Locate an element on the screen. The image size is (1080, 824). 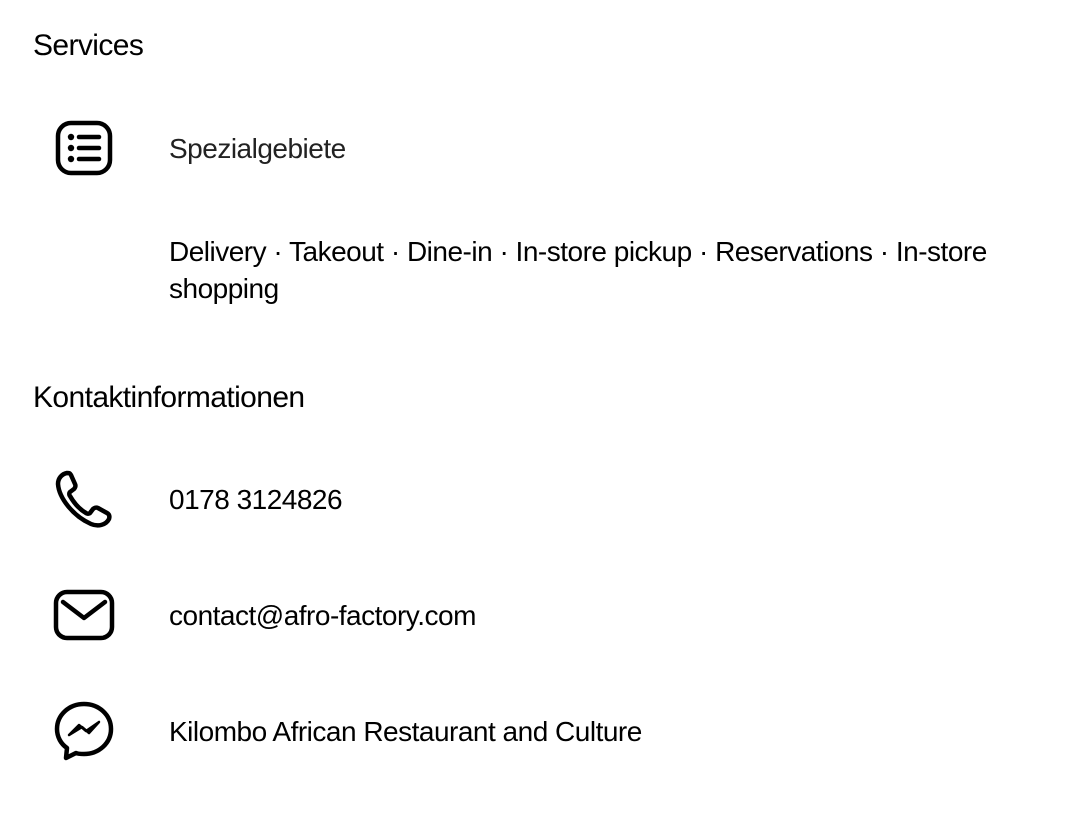
messenger-name: Kilombo African Restaurant and Culture is located at coordinates (405, 732).